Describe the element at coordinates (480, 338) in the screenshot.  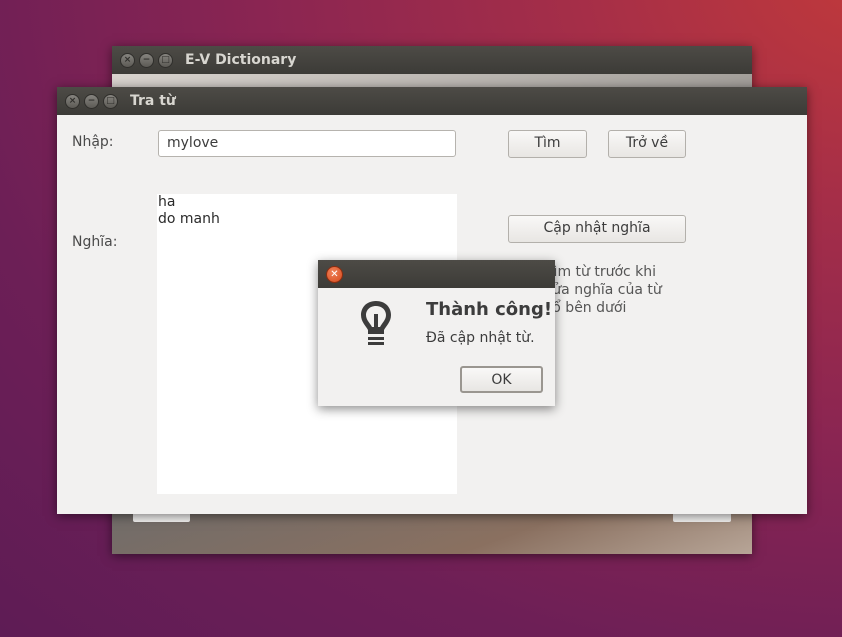
I see `dialog-message: Đã cập nhật từ.` at that location.